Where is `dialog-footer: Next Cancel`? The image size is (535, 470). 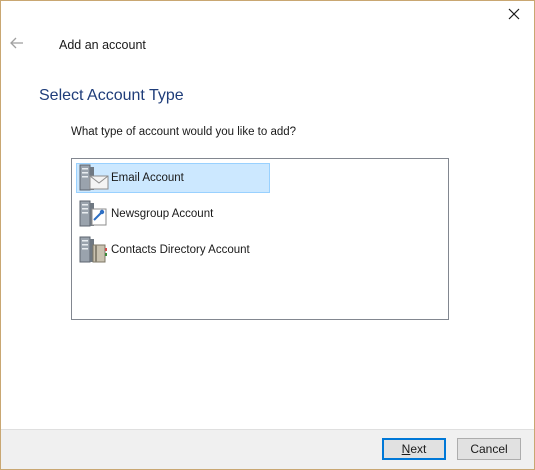
dialog-footer: Next Cancel is located at coordinates (267, 449).